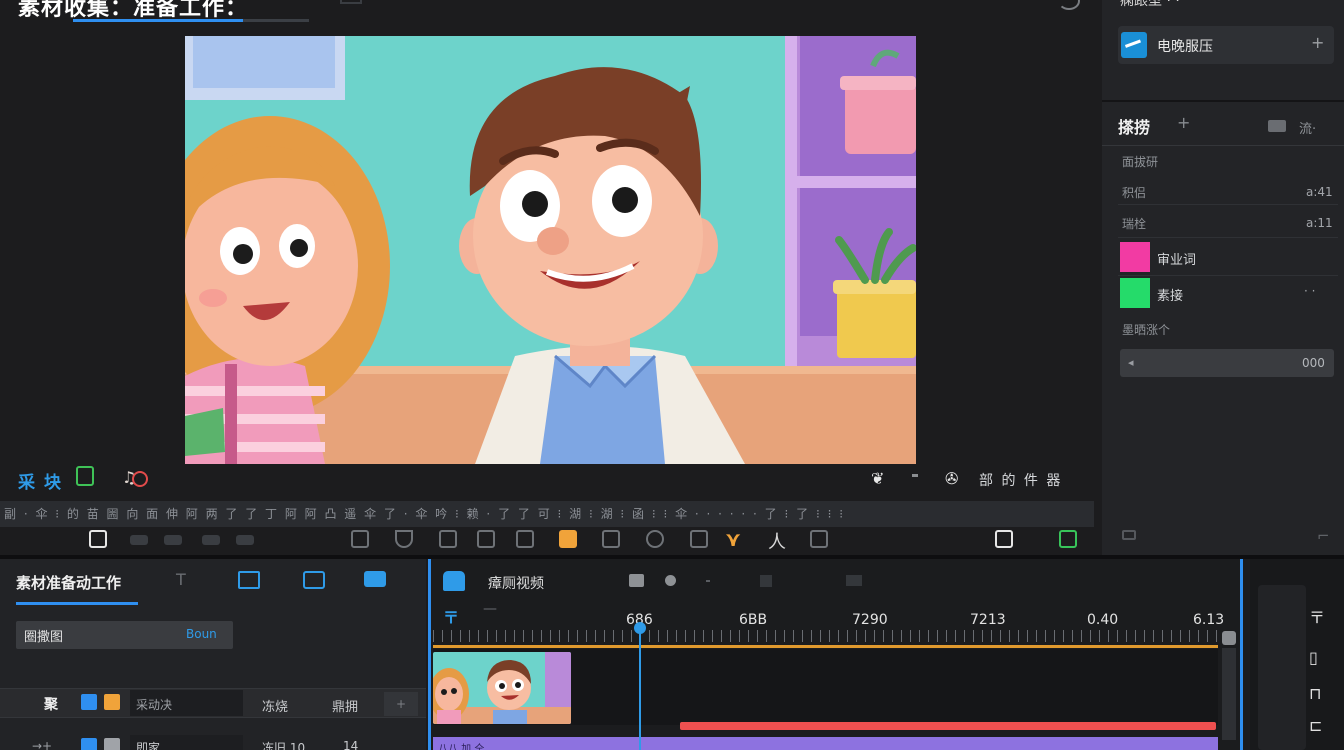  I want to click on section-mode-toggle: 流·, so click(1307, 127).